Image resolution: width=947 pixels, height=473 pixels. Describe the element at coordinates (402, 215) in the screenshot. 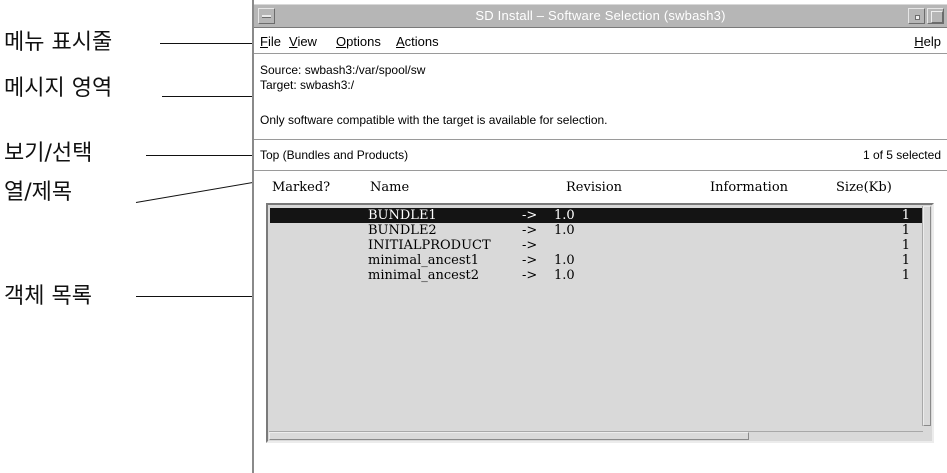

I see `row-name: BUNDLE1` at that location.